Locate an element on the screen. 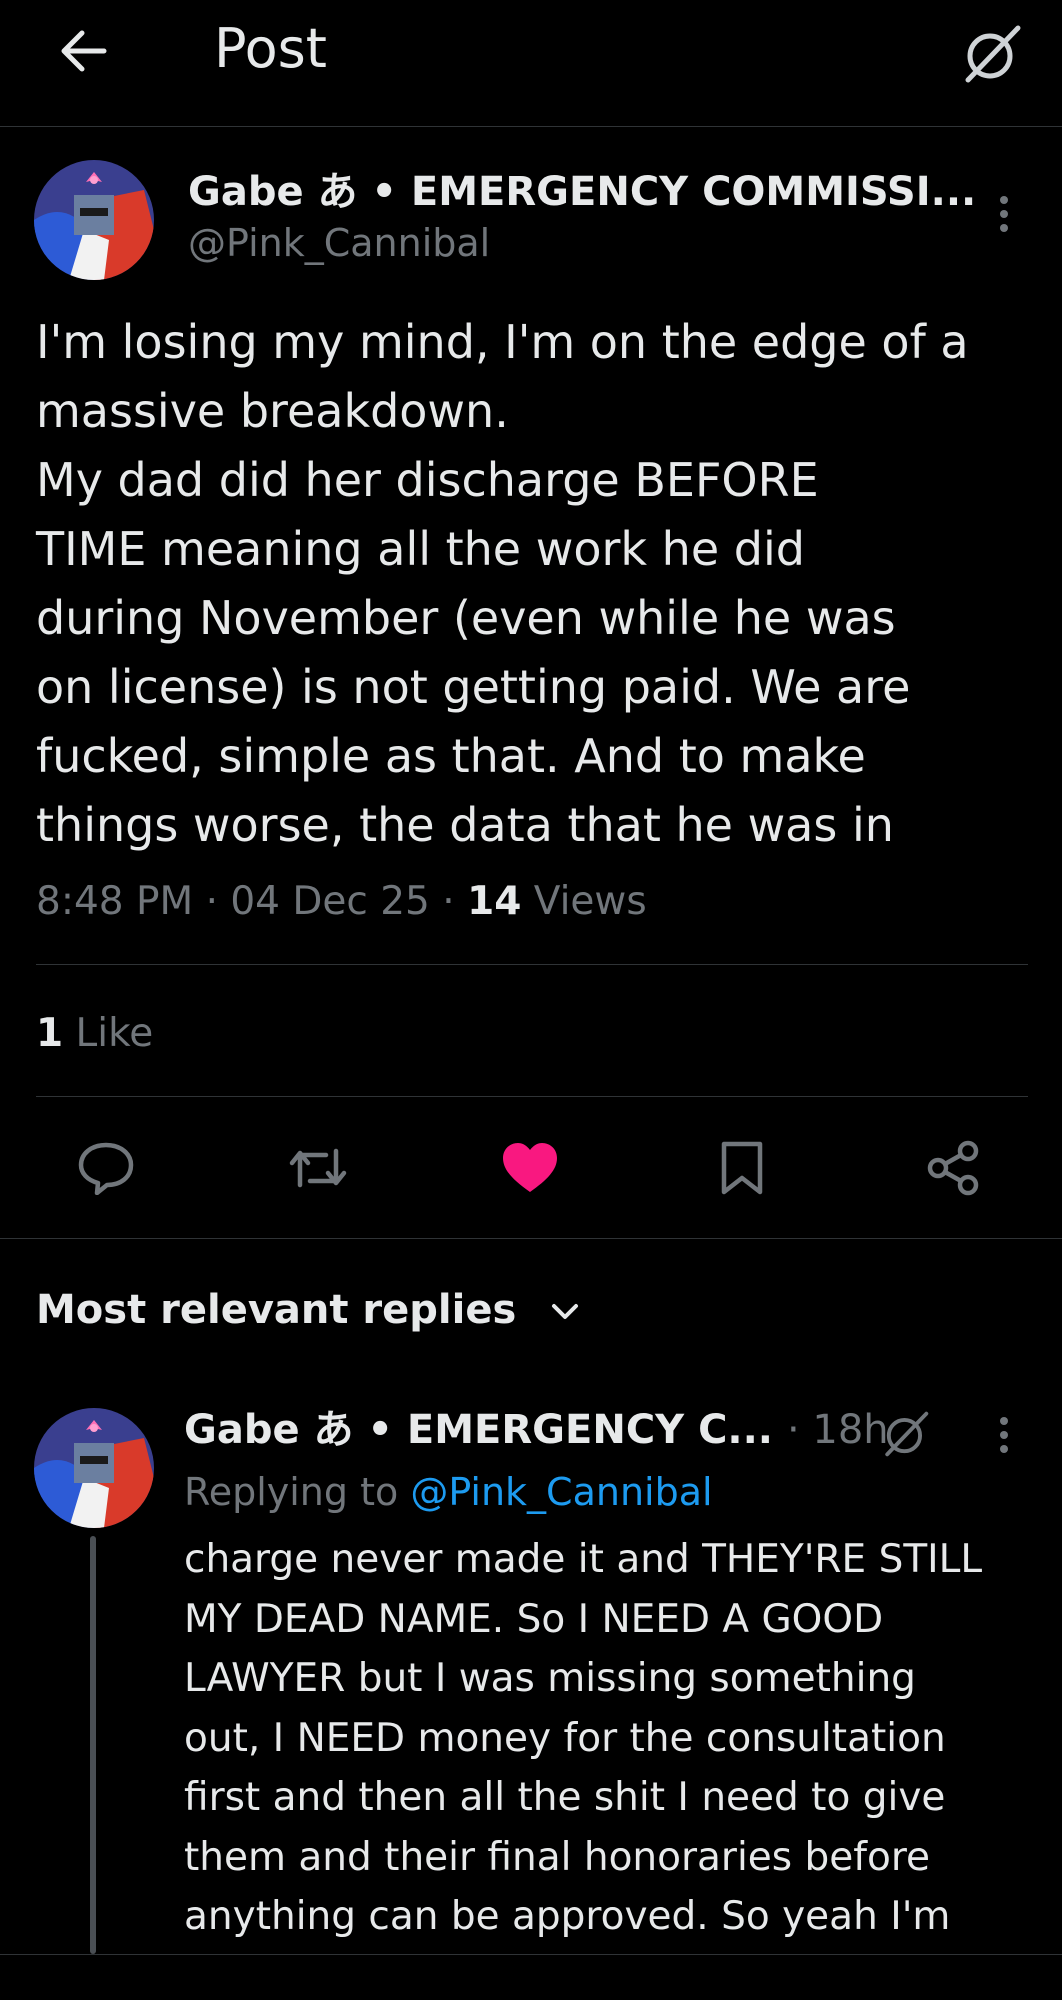  share-button is located at coordinates (954, 1168).